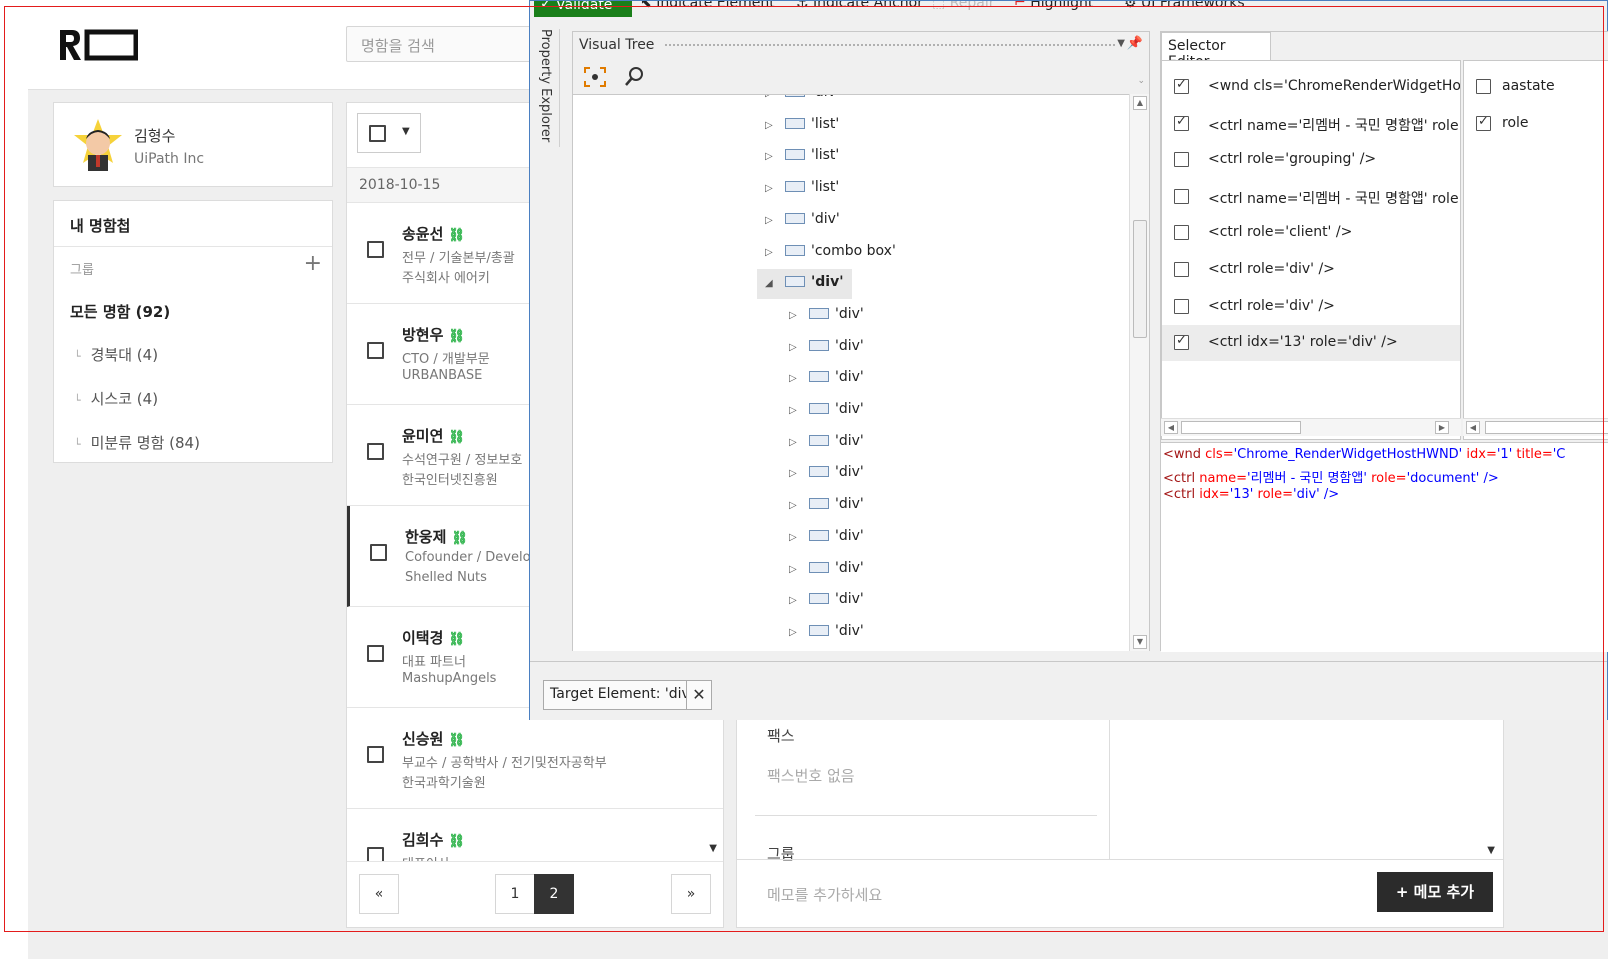 This screenshot has width=1608, height=959. I want to click on scroll-up-icon: ▲, so click(1140, 103).